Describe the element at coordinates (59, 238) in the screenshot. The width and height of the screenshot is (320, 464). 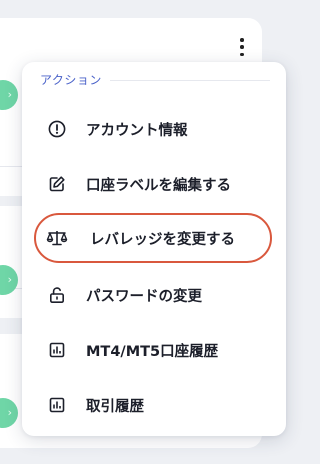
I see `scale-icon` at that location.